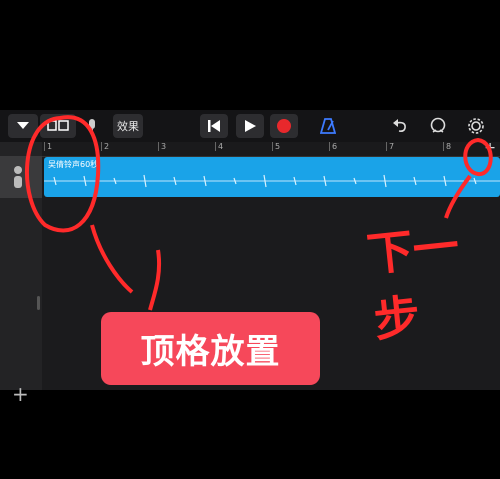 The height and width of the screenshot is (479, 500). I want to click on settings-icon, so click(476, 126).